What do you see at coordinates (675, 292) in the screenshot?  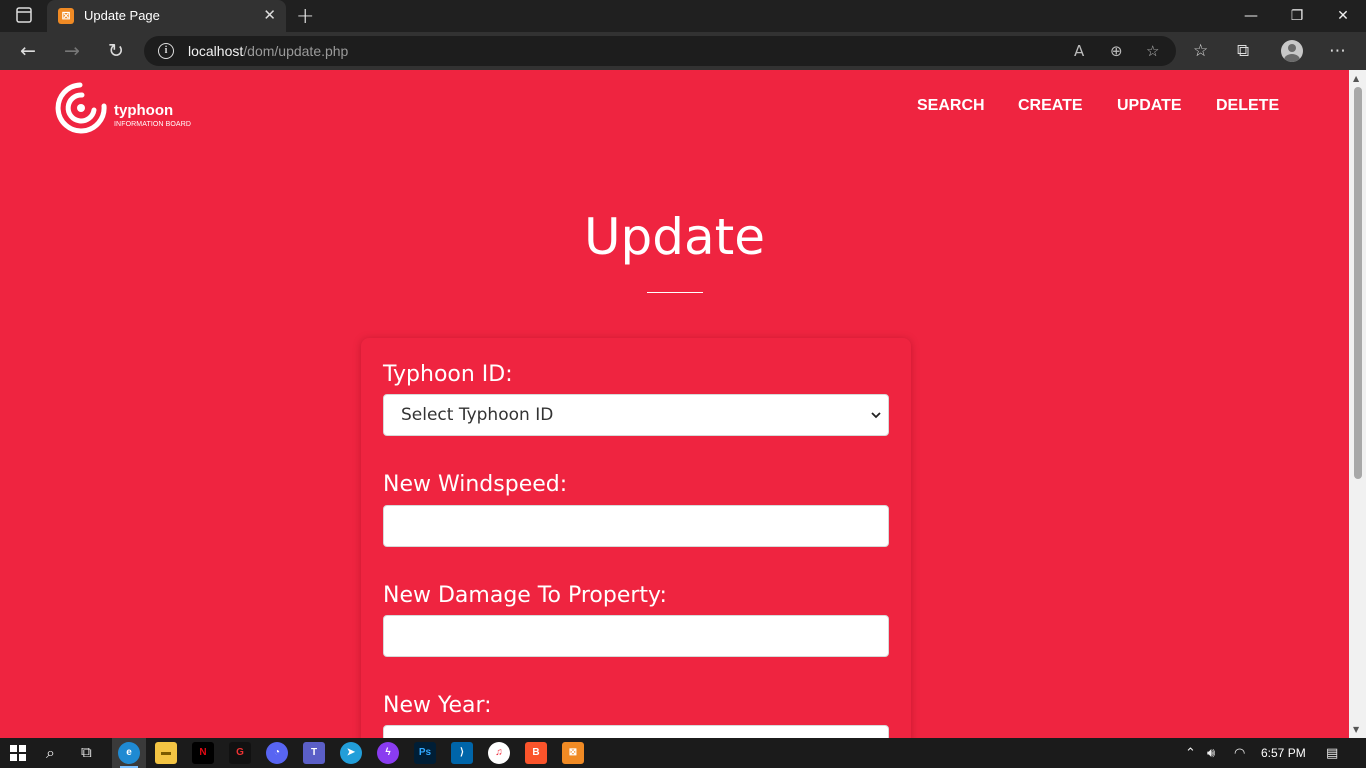 I see `title-divider` at bounding box center [675, 292].